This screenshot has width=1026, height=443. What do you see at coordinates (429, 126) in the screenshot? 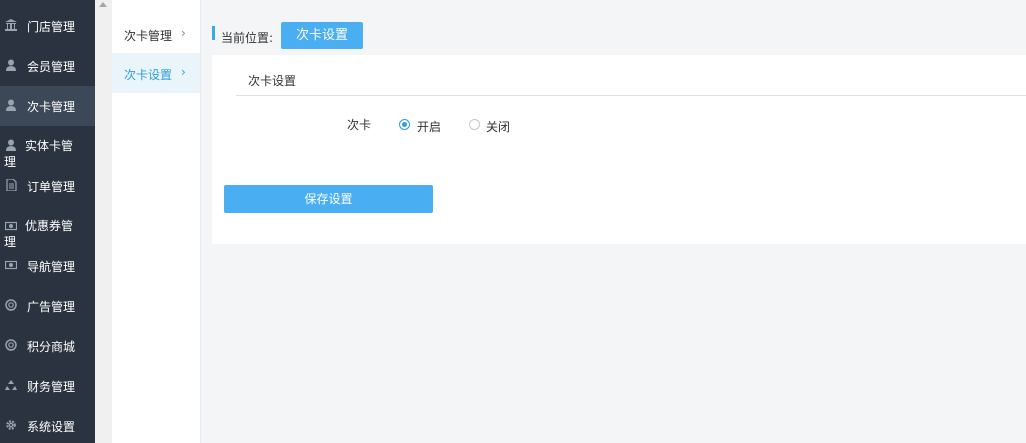
I see `radio-enable-label: 开启` at bounding box center [429, 126].